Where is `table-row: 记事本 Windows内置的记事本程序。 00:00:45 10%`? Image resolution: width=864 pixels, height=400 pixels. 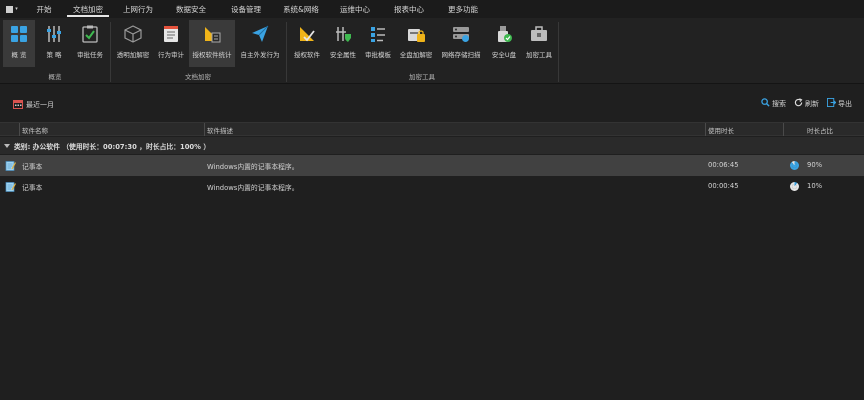 table-row: 记事本 Windows内置的记事本程序。 00:00:45 10% is located at coordinates (432, 186).